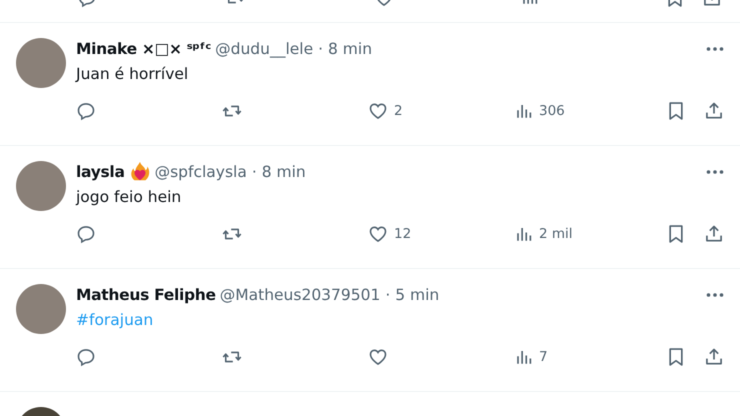  Describe the element at coordinates (412, 295) in the screenshot. I see `post-time: · 5 min` at that location.